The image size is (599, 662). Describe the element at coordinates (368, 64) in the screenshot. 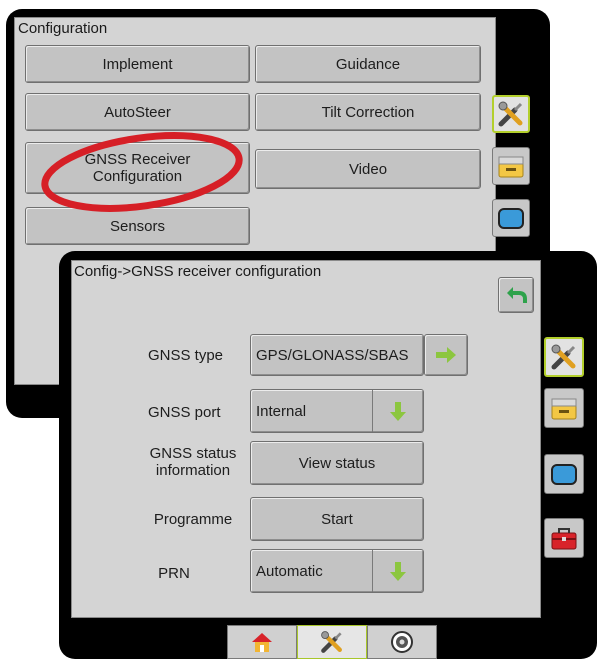

I see `guidance-button: Guidance` at that location.